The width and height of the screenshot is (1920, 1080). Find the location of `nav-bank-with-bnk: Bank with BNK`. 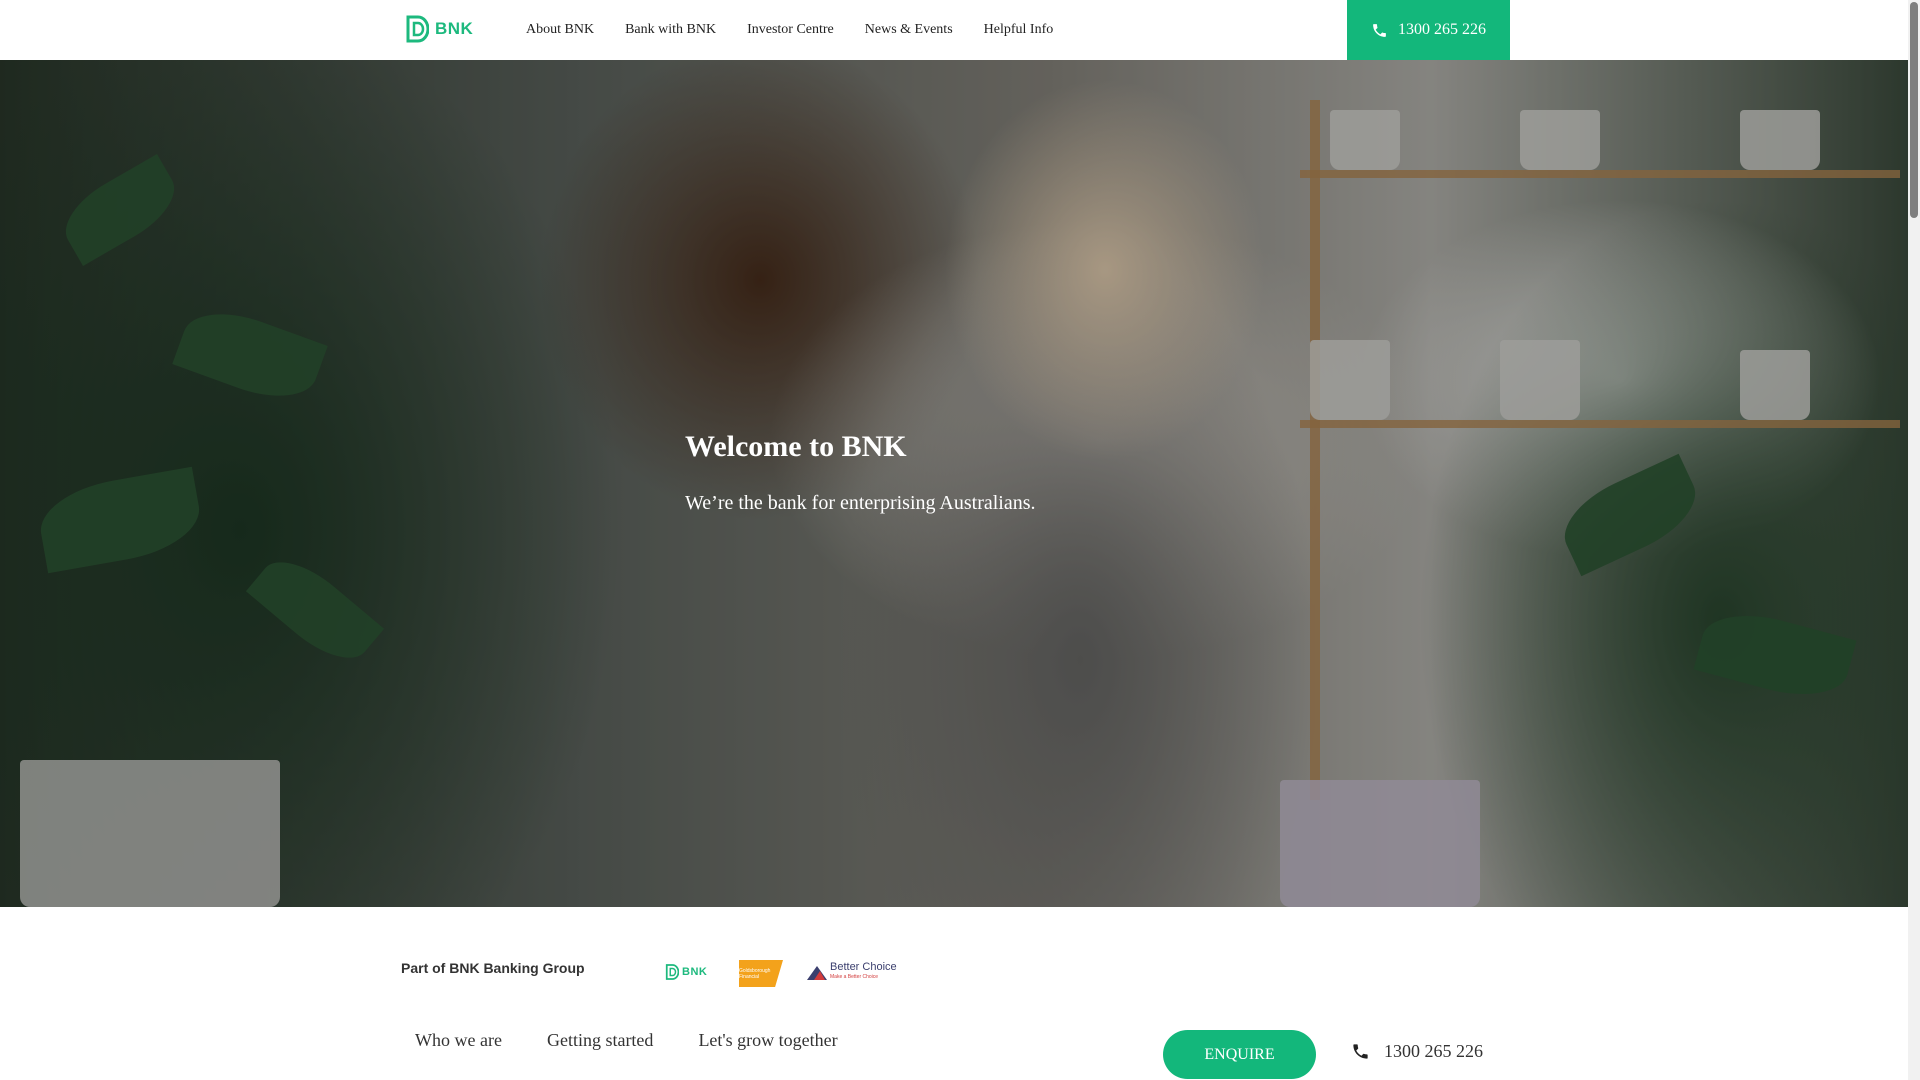

nav-bank-with-bnk: Bank with BNK is located at coordinates (670, 30).